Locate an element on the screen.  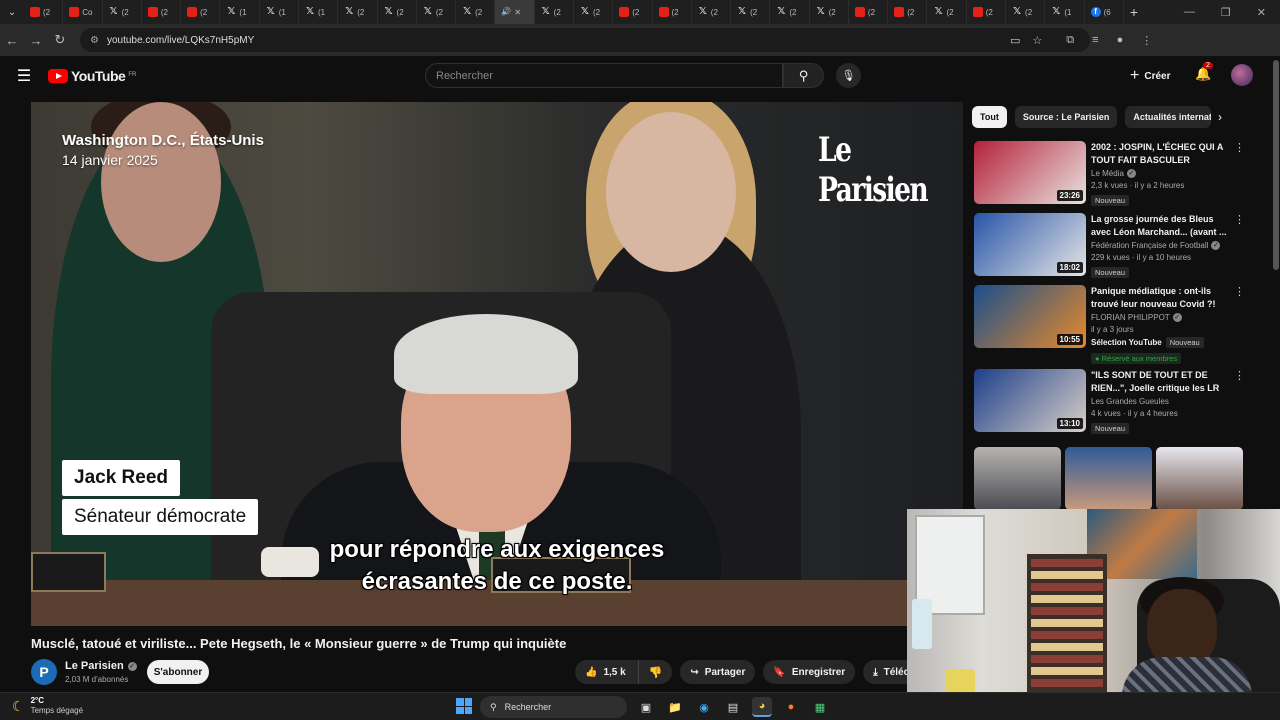
search-icon: ⚲ is located at coordinates (803, 75).